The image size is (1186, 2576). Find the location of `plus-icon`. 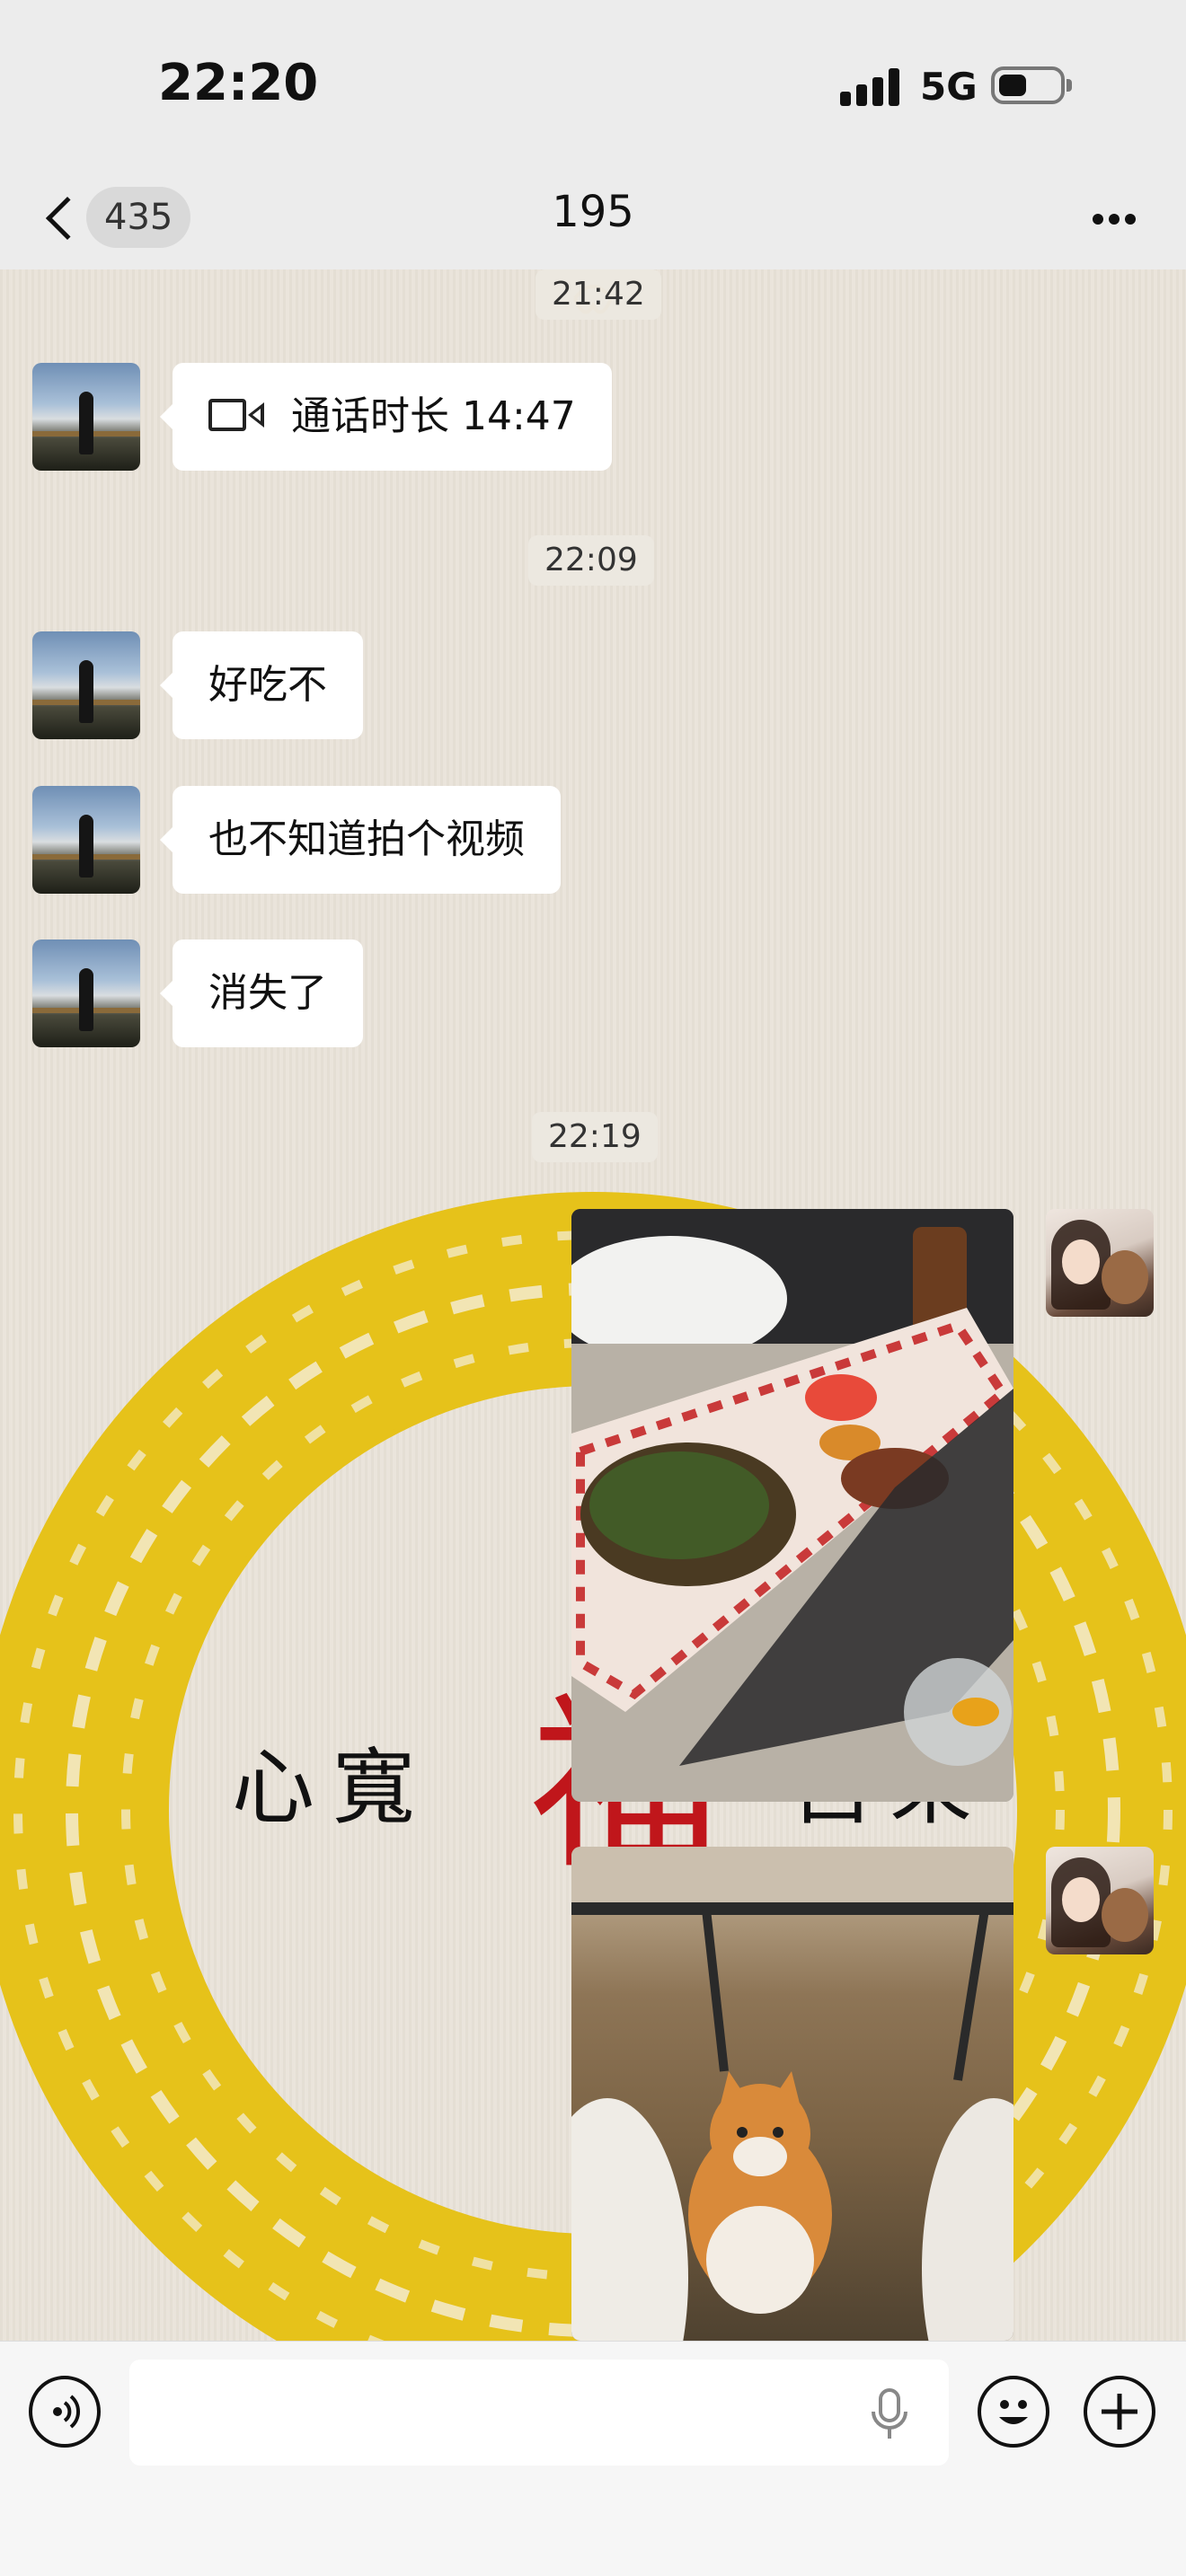

plus-icon is located at coordinates (1119, 2412).